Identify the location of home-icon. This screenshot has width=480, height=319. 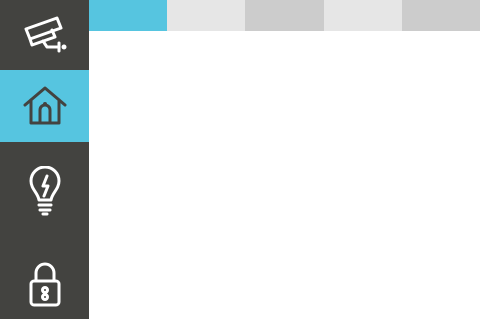
(44, 105).